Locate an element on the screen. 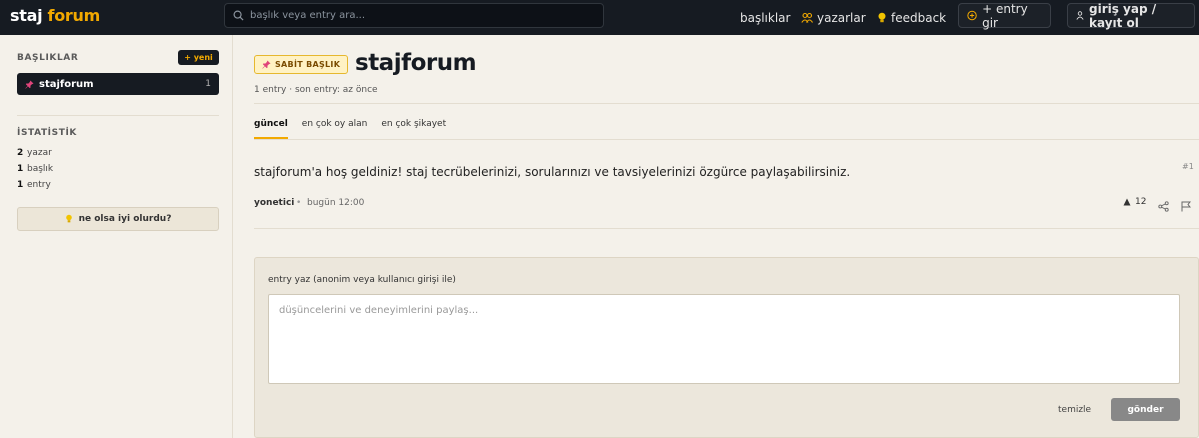 This screenshot has width=1199, height=438. title-divider is located at coordinates (726, 103).